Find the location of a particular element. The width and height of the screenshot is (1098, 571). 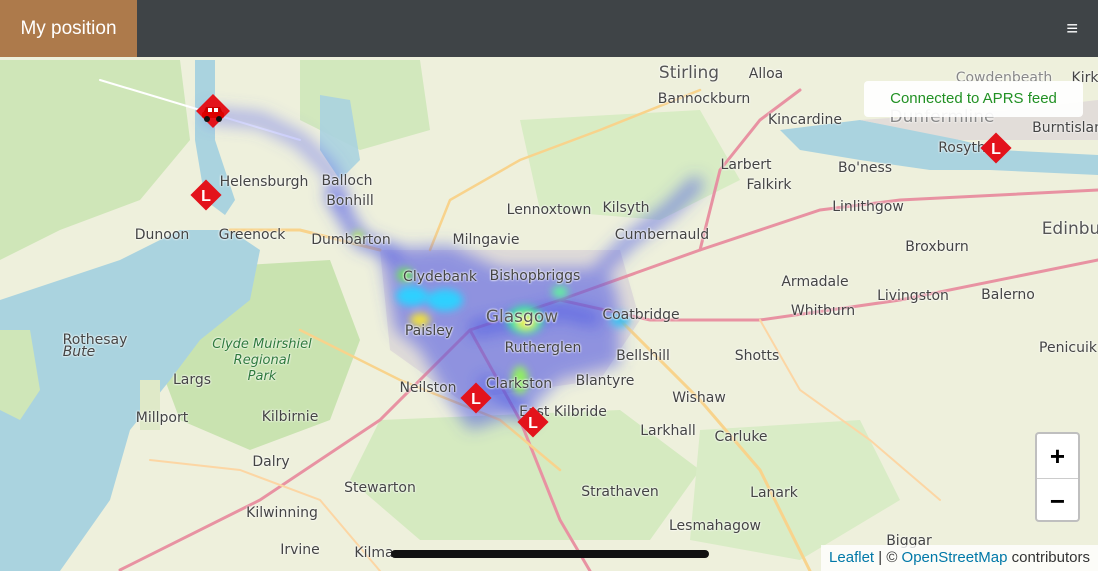

place-label: Edinbu is located at coordinates (1069, 229).